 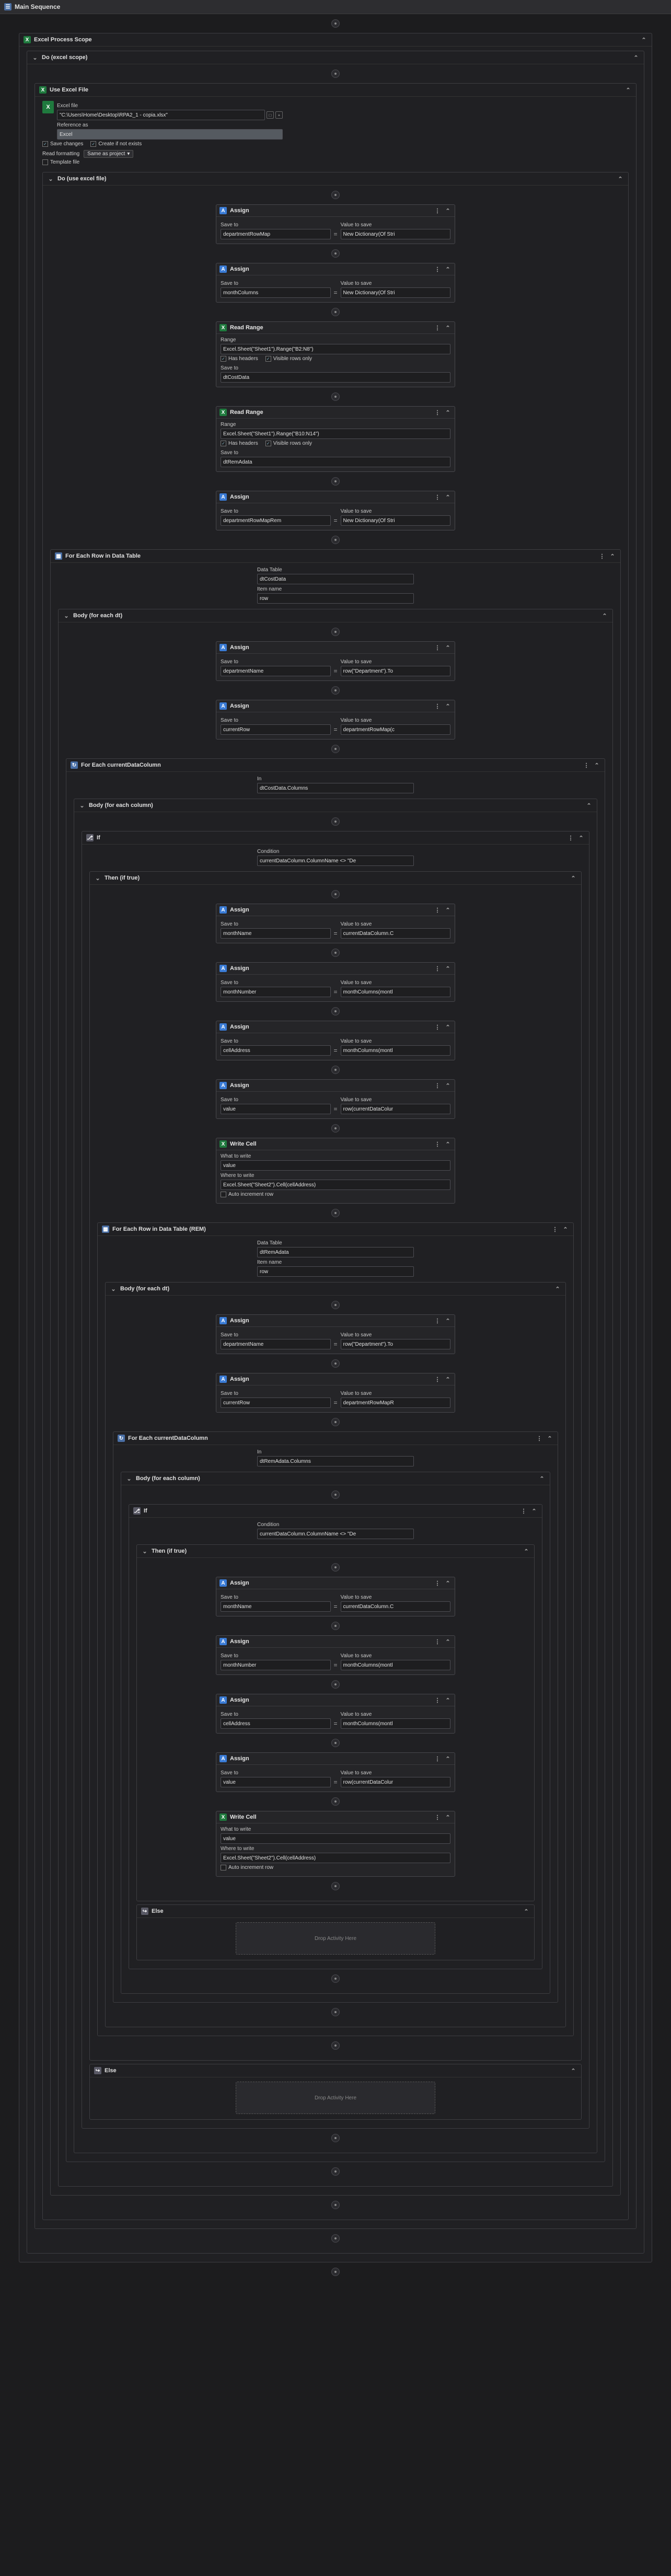 I want to click on has-headers-checkbox: ✓ Has headers, so click(x=239, y=359).